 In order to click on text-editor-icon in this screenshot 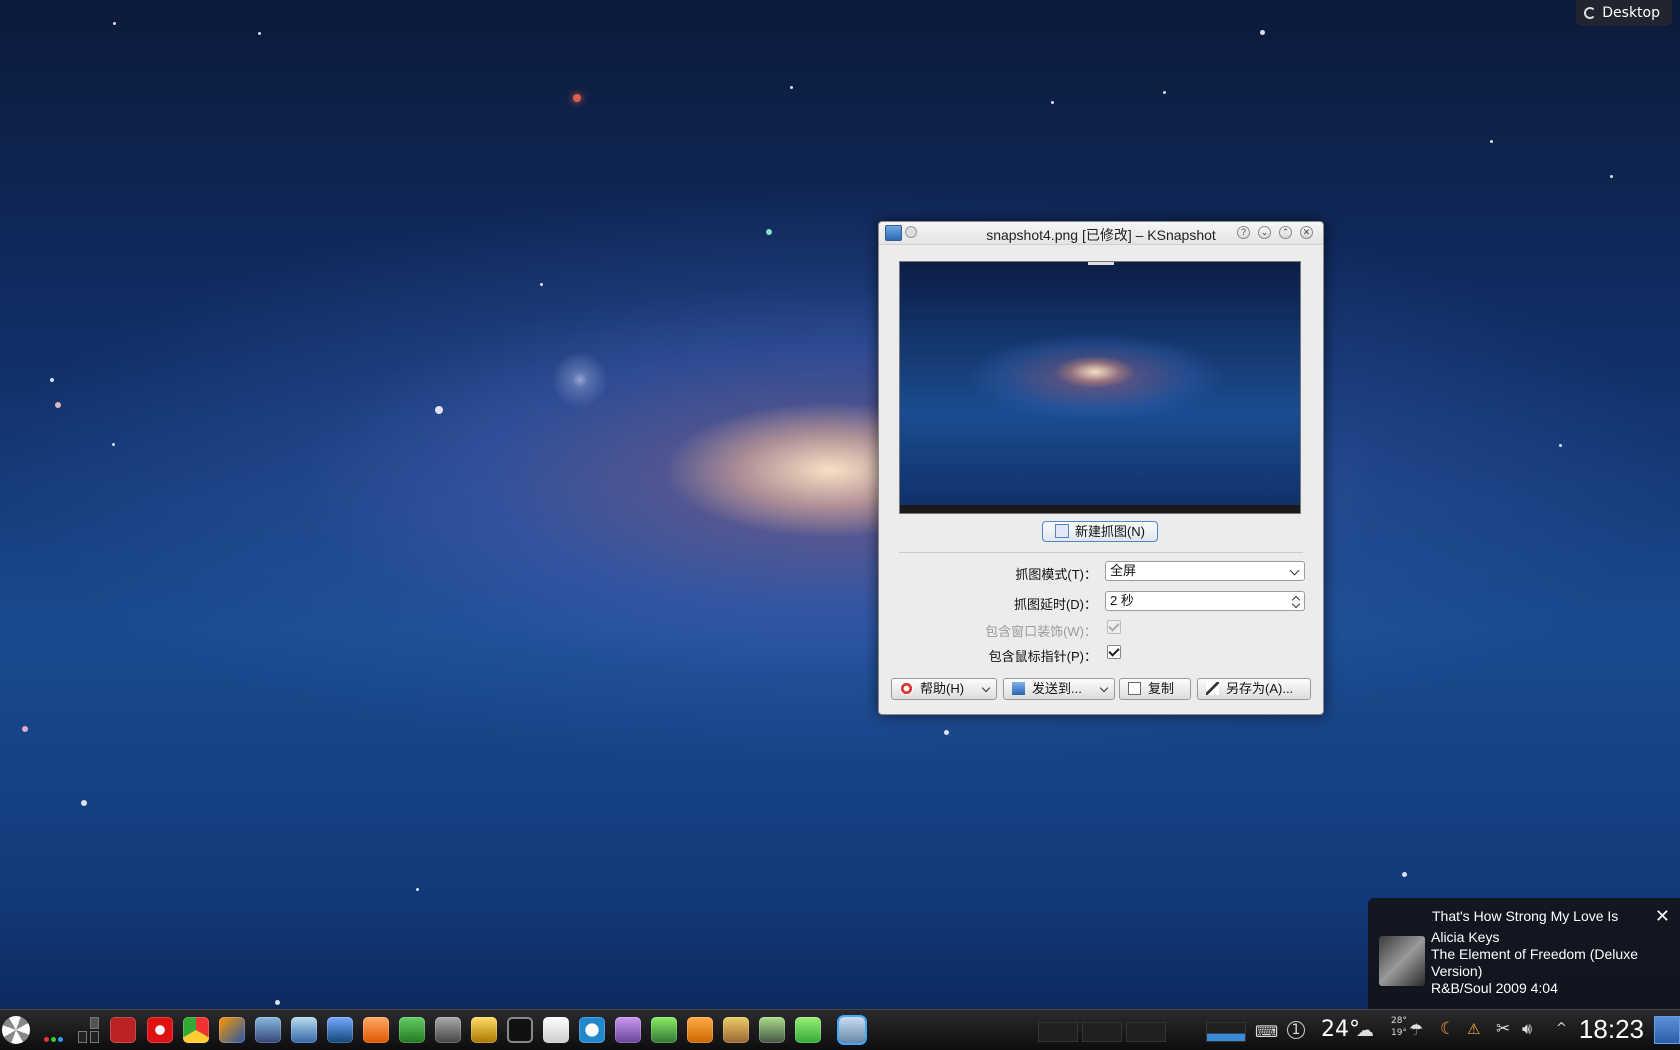, I will do `click(556, 1030)`.